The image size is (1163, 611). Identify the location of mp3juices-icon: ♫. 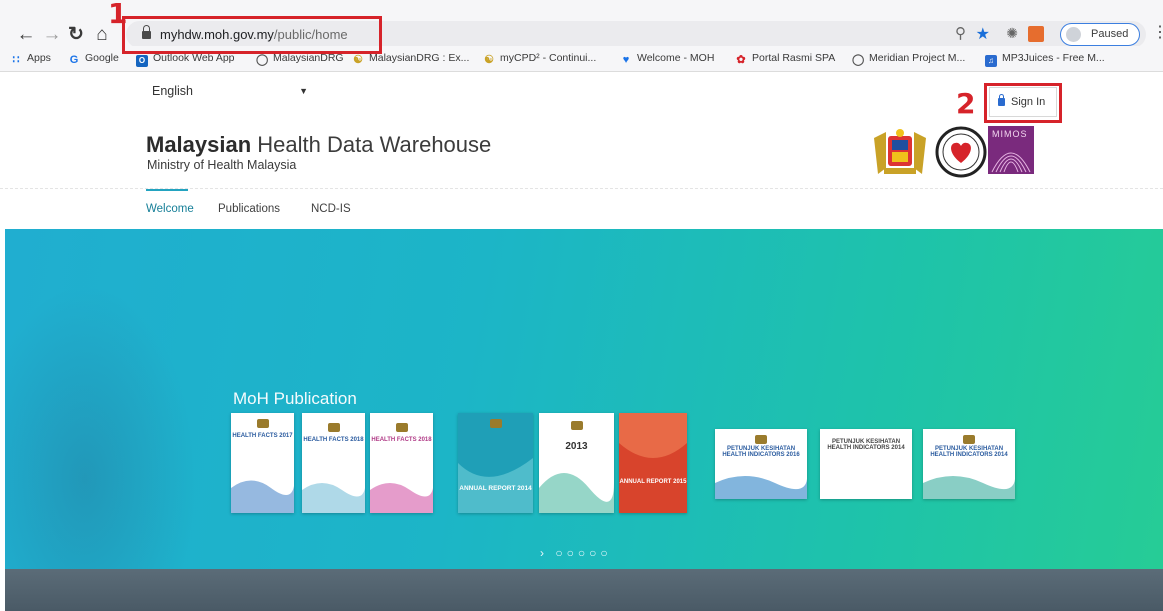
(991, 61).